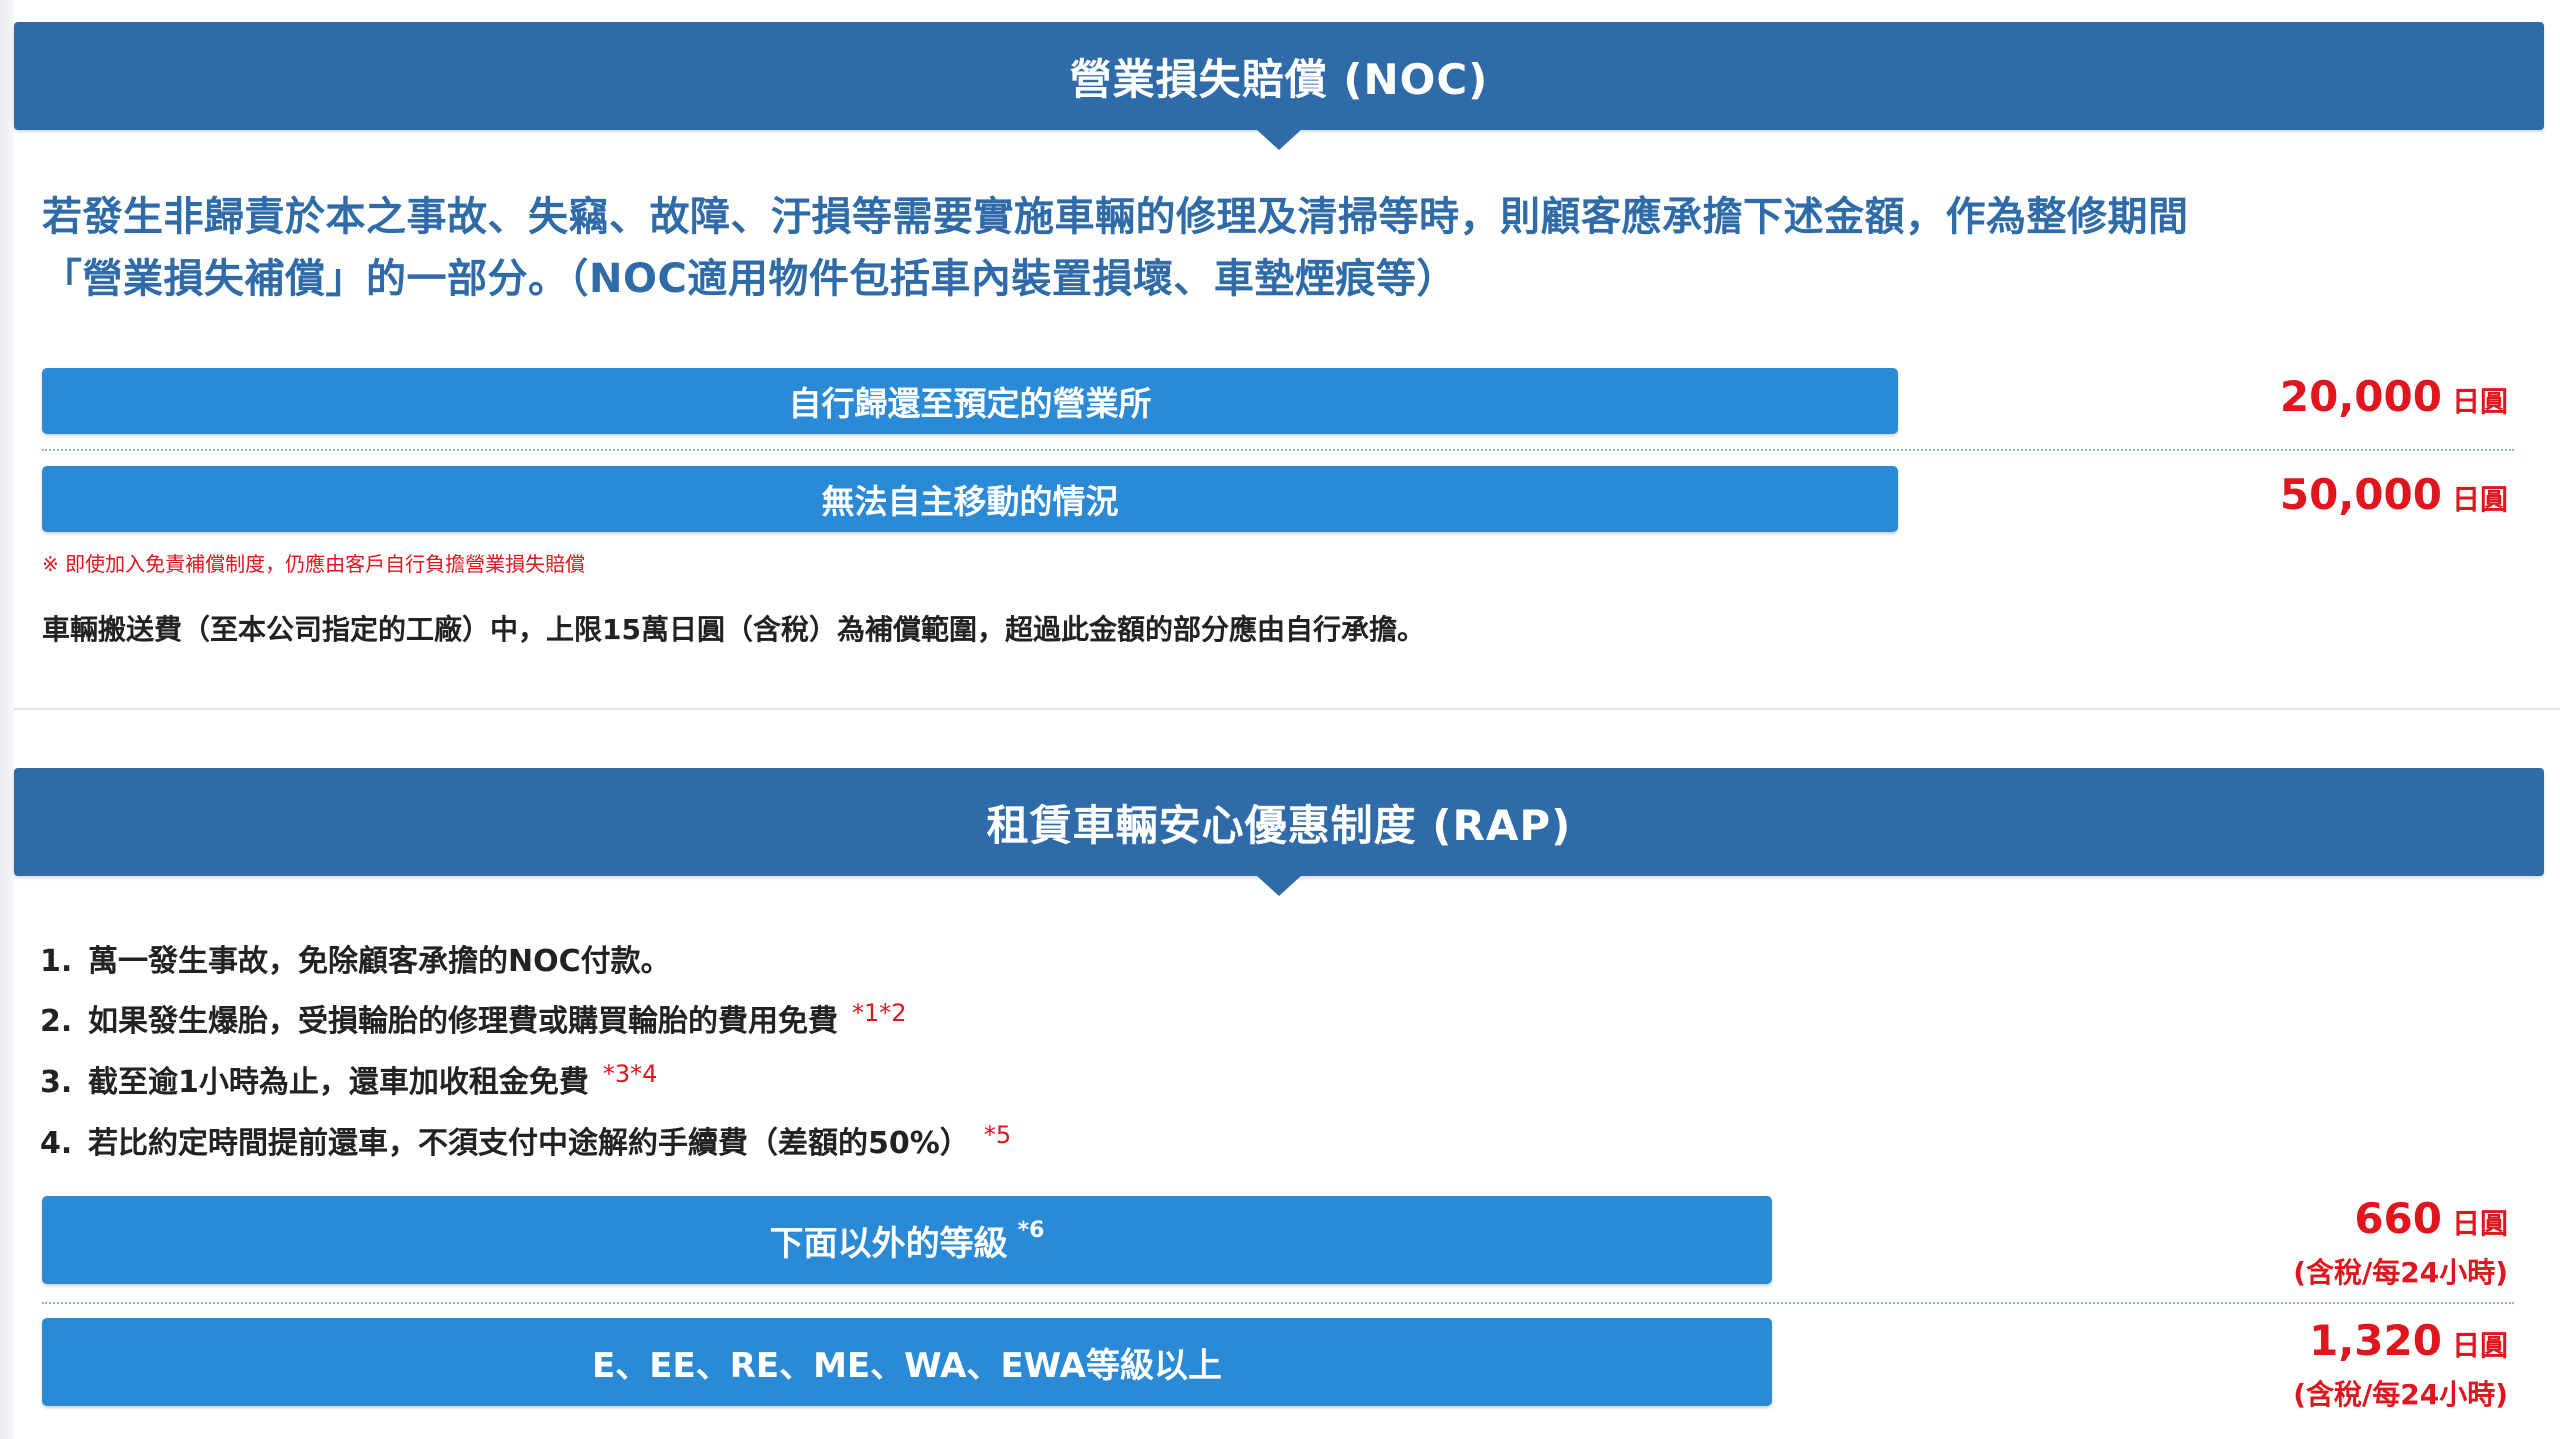 This screenshot has height=1439, width=2560. I want to click on noc-title: 營業損失賠償 (NOC), so click(1279, 79).